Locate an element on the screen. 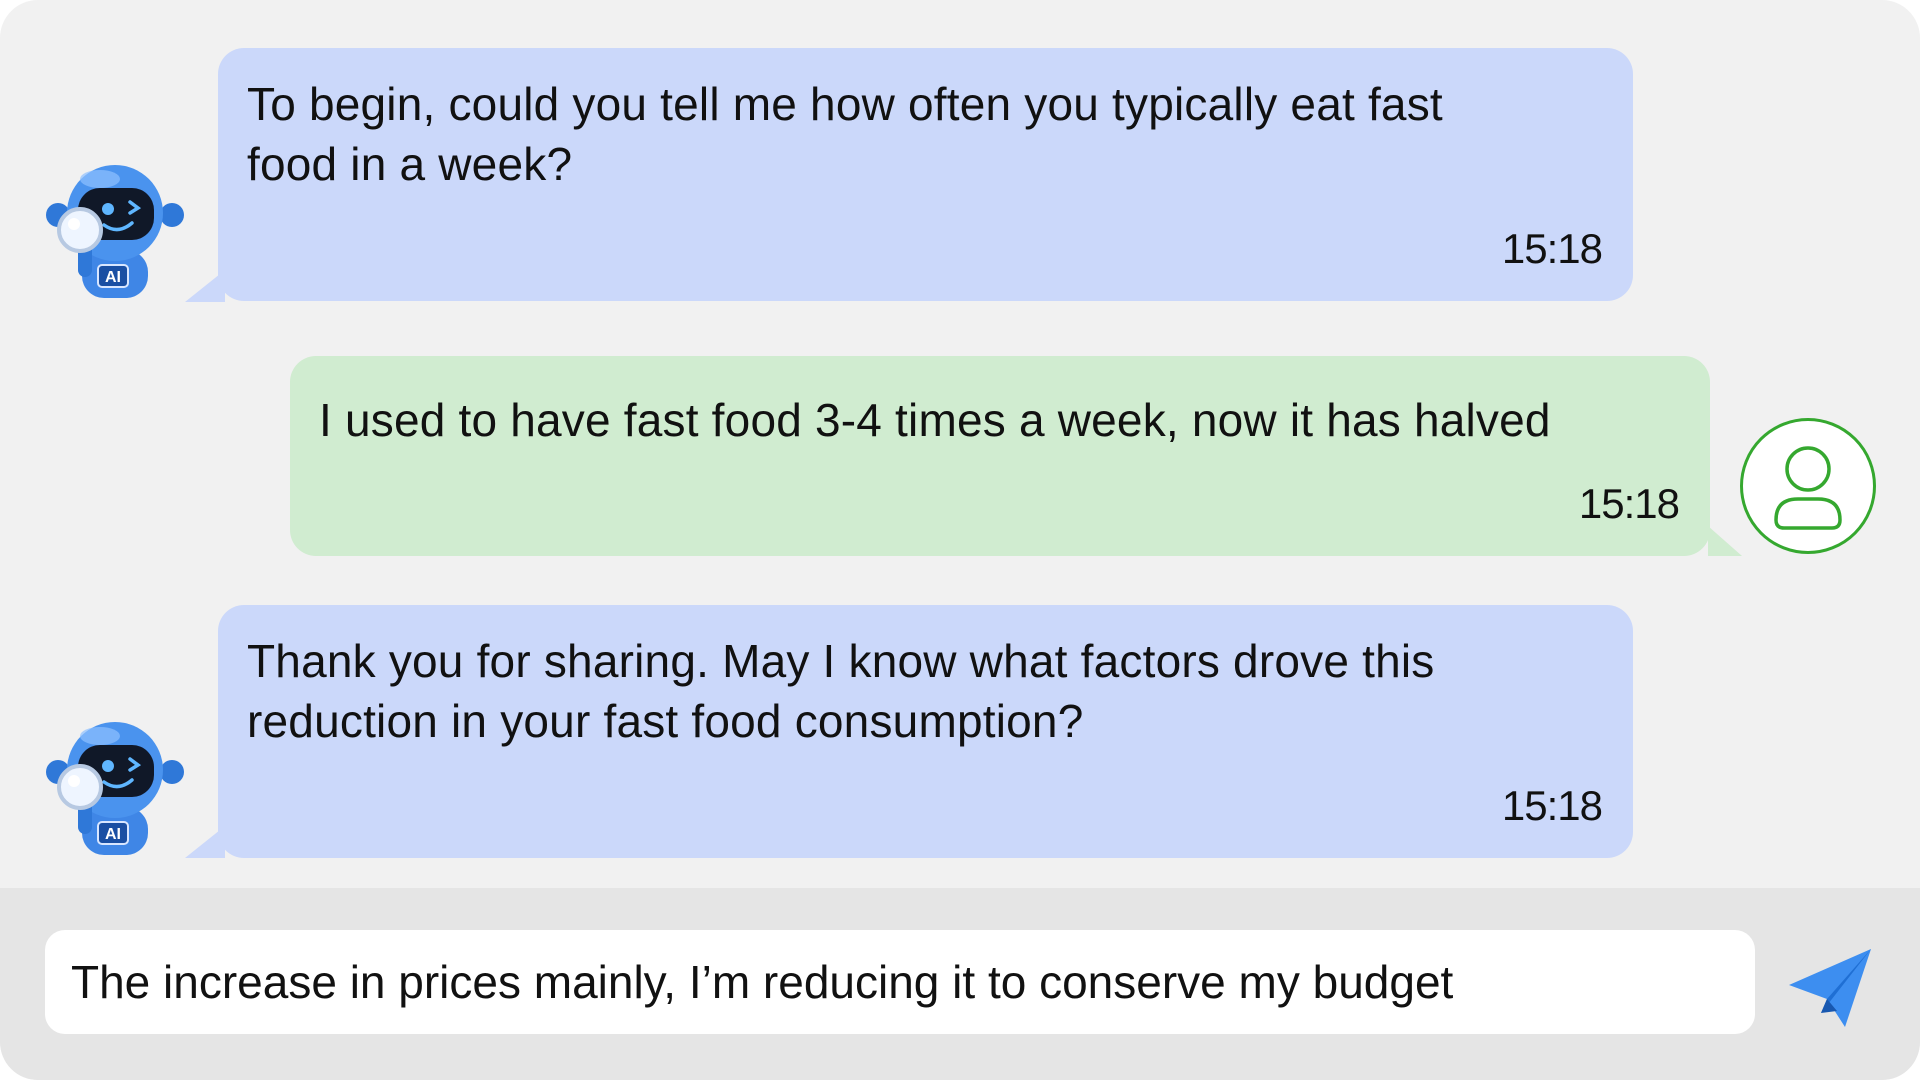 The image size is (1920, 1080). svg-text: AI is located at coordinates (113, 834).